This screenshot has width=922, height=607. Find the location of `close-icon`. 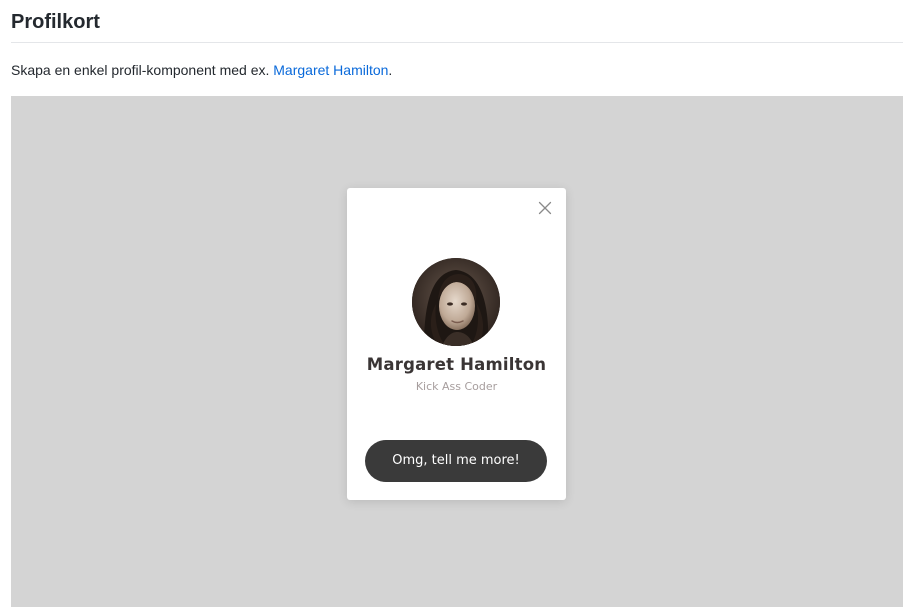

close-icon is located at coordinates (545, 208).